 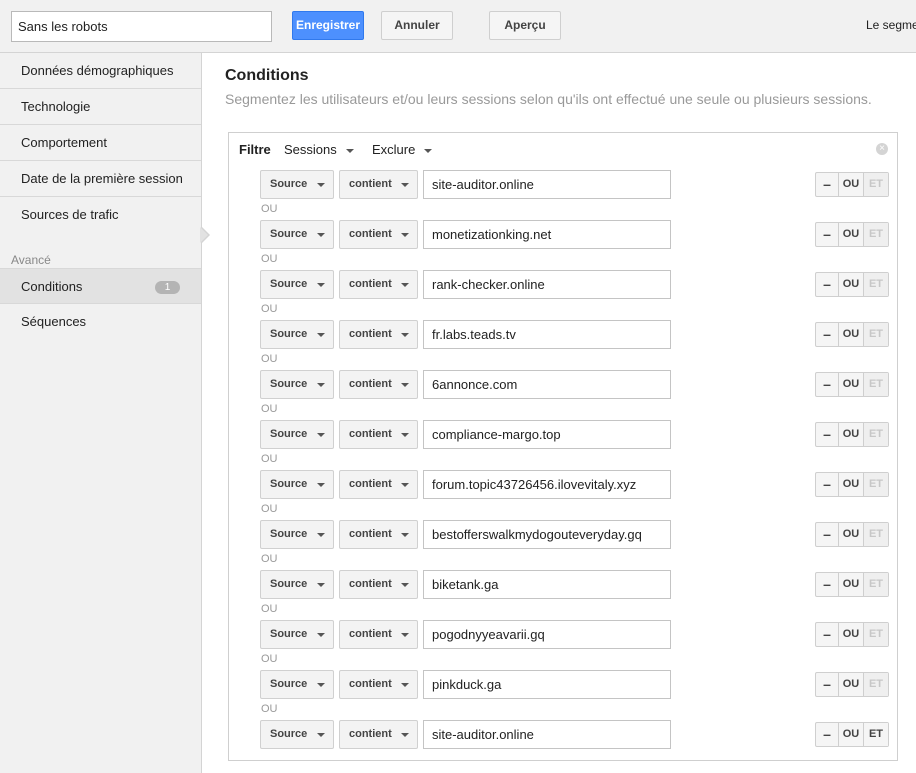 I want to click on condition-value-input: forum.topic43726456.ilovevitaly.xyz, so click(x=547, y=484).